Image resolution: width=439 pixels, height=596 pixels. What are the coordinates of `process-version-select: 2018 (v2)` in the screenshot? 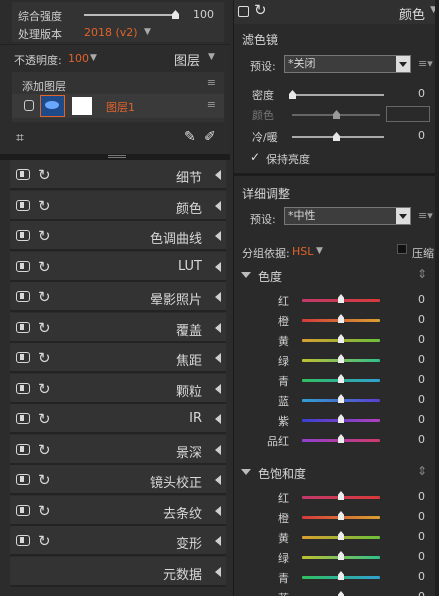 It's located at (111, 32).